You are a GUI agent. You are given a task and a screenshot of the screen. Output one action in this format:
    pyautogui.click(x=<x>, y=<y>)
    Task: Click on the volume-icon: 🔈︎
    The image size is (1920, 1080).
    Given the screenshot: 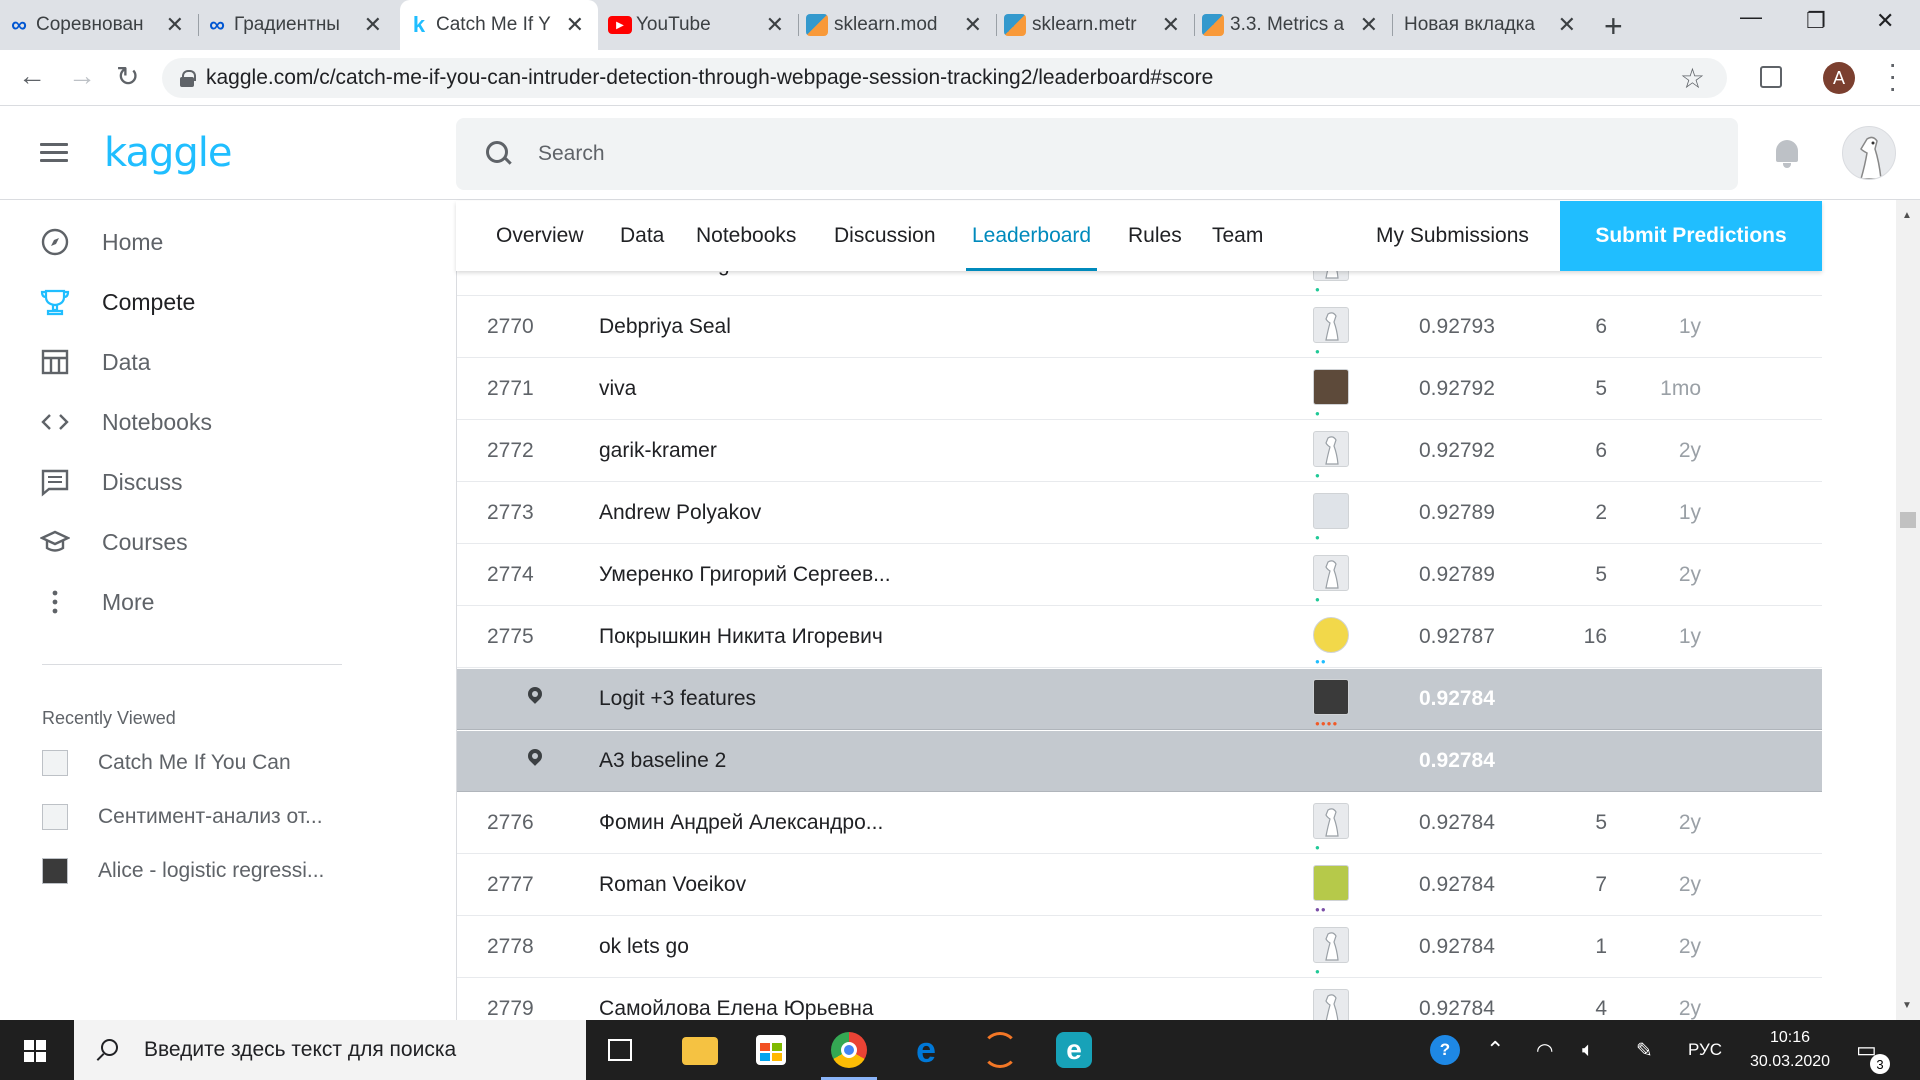 What is the action you would take?
    pyautogui.click(x=1588, y=1050)
    